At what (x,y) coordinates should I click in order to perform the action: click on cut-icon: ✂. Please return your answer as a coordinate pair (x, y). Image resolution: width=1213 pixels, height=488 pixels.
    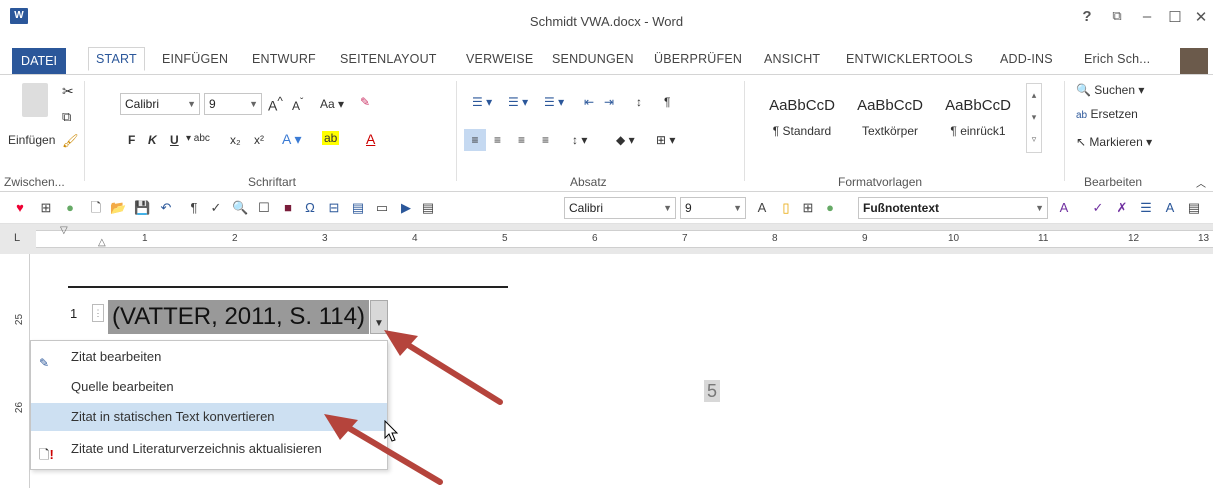
    Looking at the image, I should click on (68, 91).